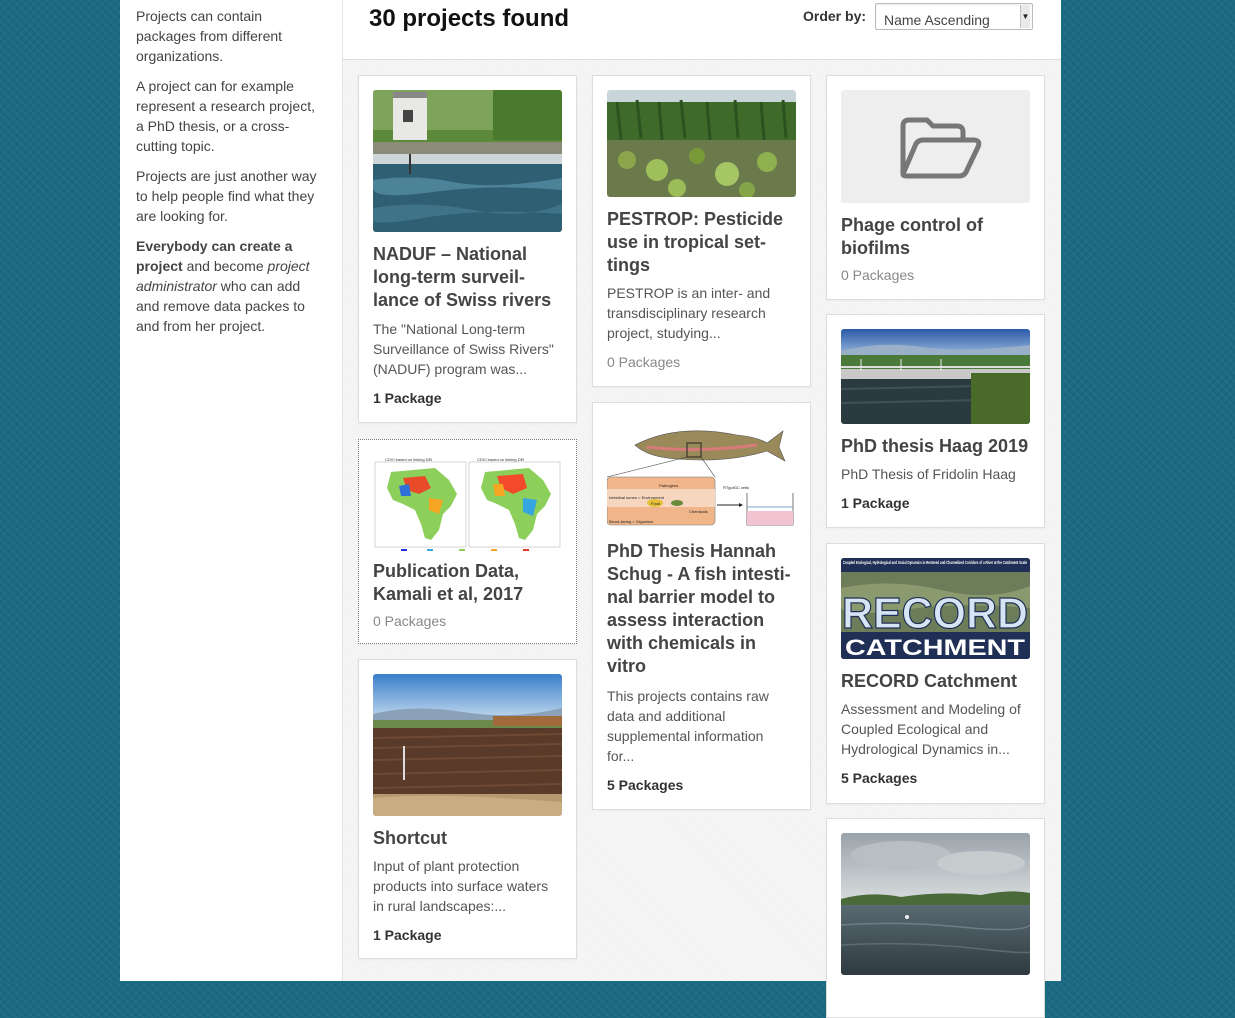 The width and height of the screenshot is (1235, 1018). What do you see at coordinates (941, 148) in the screenshot?
I see `folder-open-icon` at bounding box center [941, 148].